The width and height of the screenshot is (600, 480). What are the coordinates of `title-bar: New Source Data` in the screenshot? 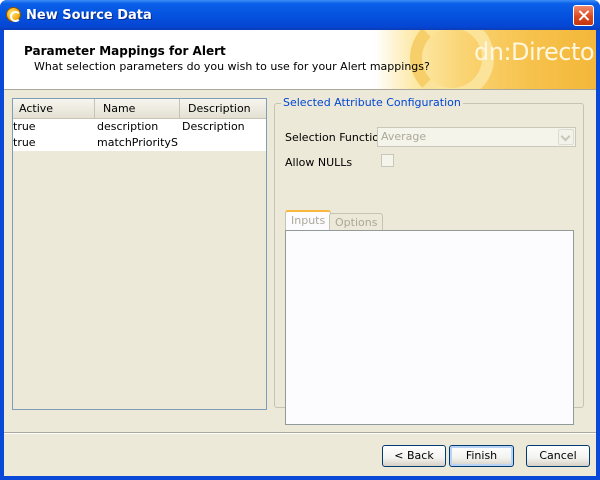 It's located at (300, 15).